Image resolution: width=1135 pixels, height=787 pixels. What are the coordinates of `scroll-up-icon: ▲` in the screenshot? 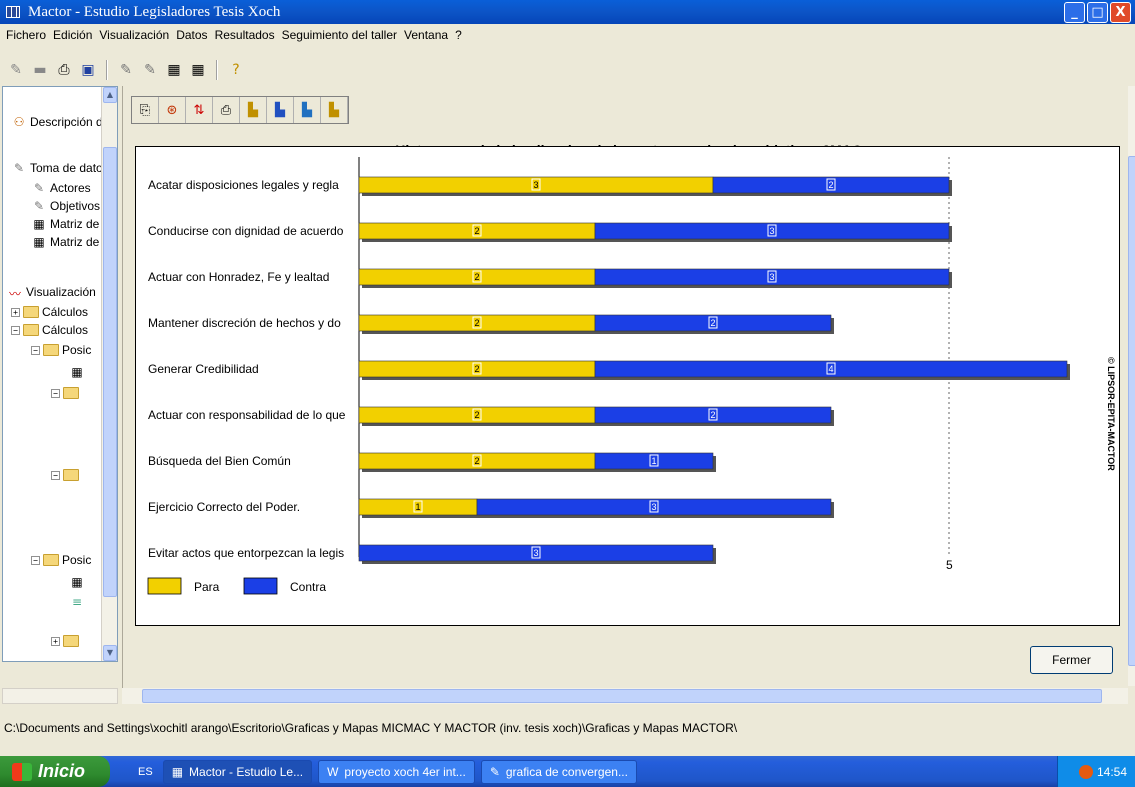 It's located at (110, 95).